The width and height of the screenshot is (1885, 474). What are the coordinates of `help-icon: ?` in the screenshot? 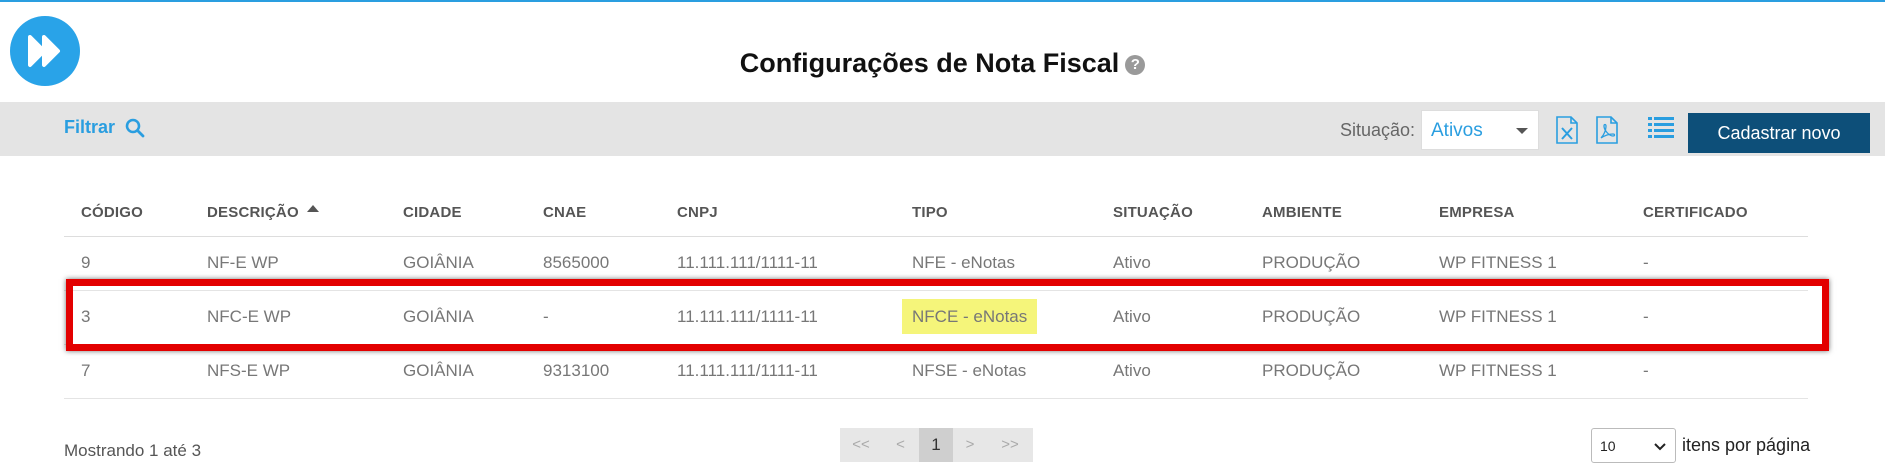 It's located at (1135, 65).